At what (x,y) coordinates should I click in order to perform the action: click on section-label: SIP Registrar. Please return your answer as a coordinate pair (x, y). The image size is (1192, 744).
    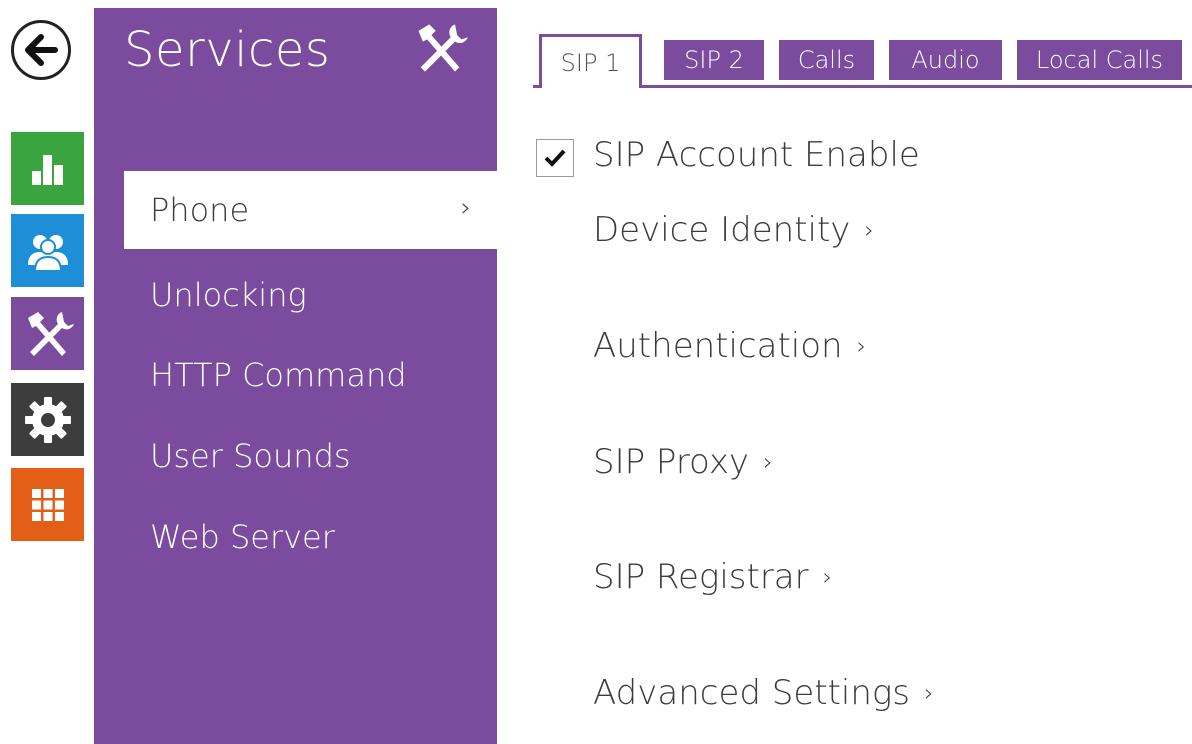
    Looking at the image, I should click on (701, 577).